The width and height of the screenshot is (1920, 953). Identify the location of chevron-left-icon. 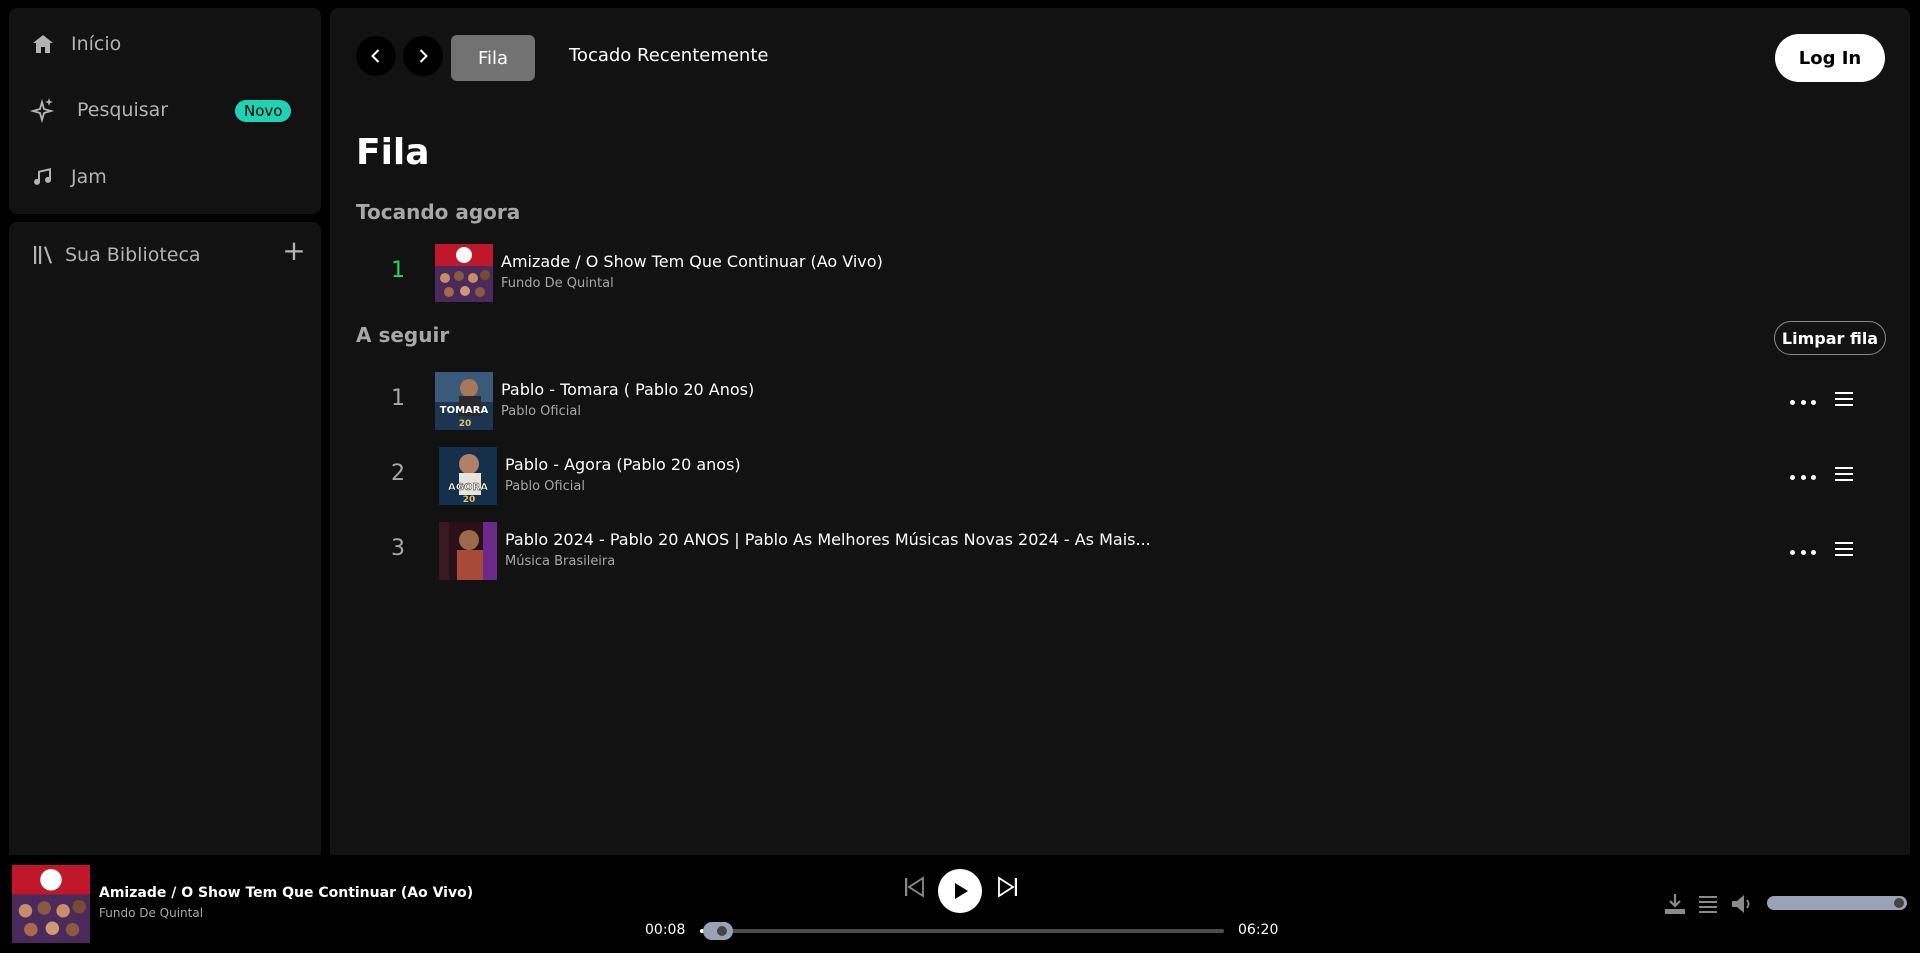
(375, 56).